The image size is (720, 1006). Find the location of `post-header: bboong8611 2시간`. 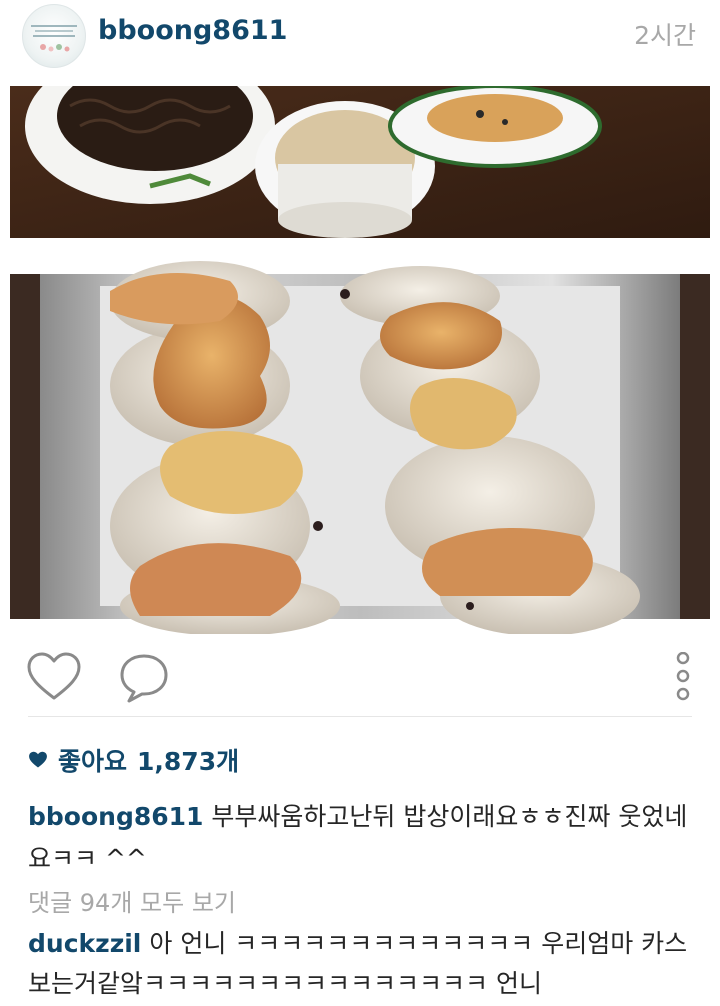

post-header: bboong8611 2시간 is located at coordinates (360, 43).